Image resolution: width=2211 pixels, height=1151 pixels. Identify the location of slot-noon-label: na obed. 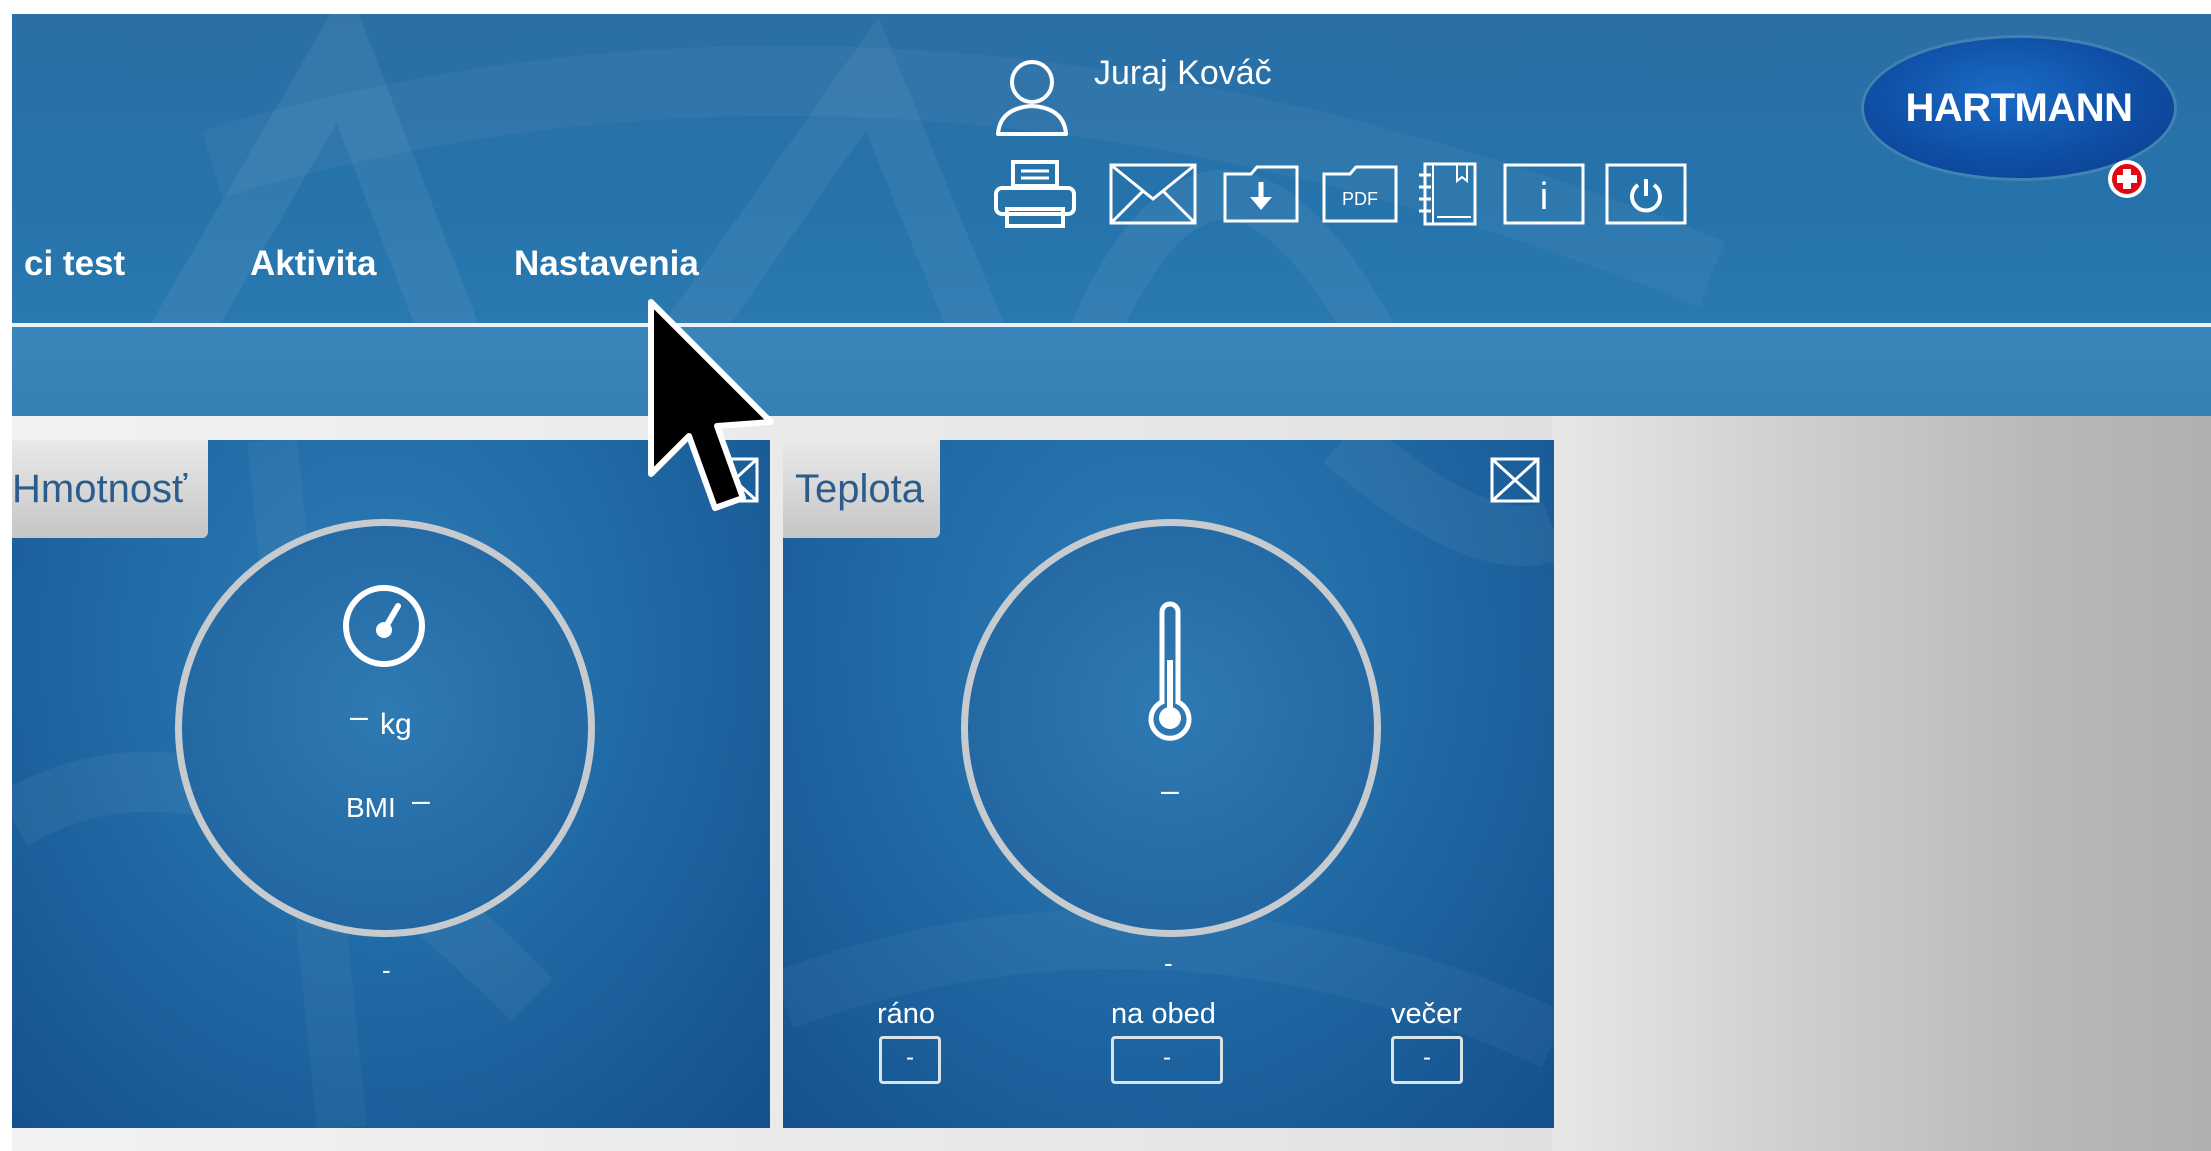
(1163, 1014).